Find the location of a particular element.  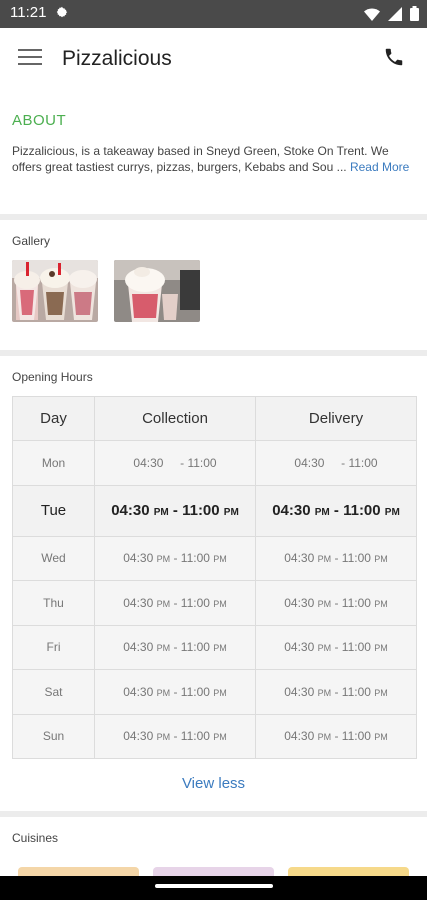

day-cell: Sun is located at coordinates (53, 736).